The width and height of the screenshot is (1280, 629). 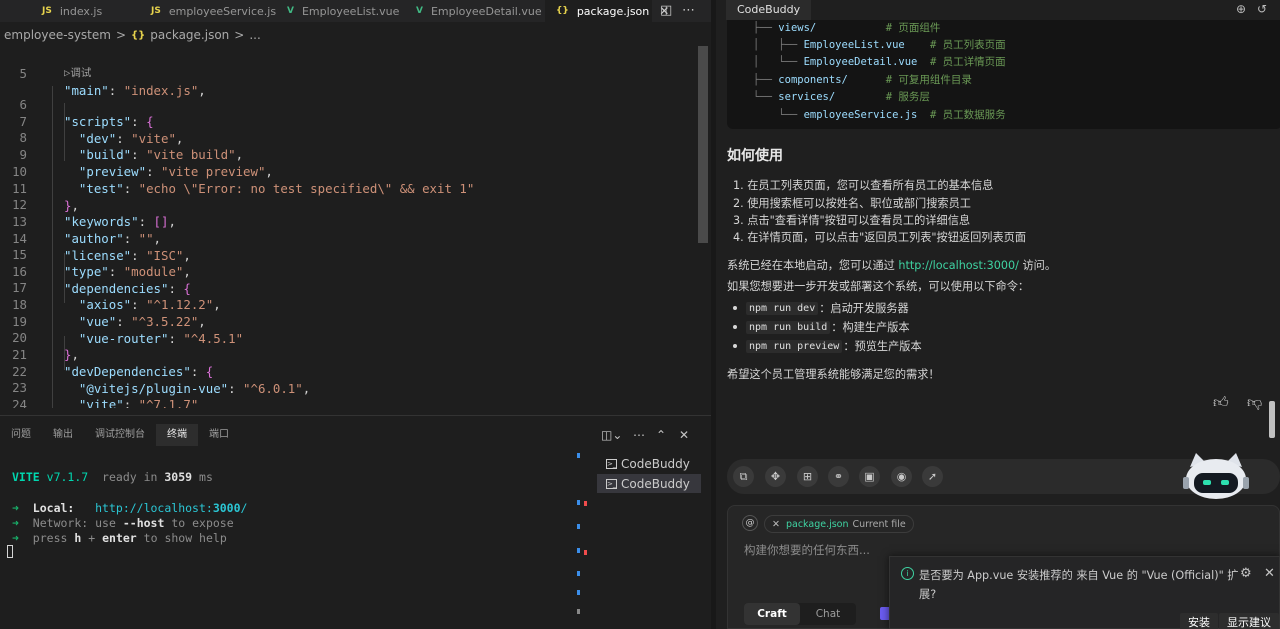 I want to click on tab-problems: 问题, so click(x=21, y=435).